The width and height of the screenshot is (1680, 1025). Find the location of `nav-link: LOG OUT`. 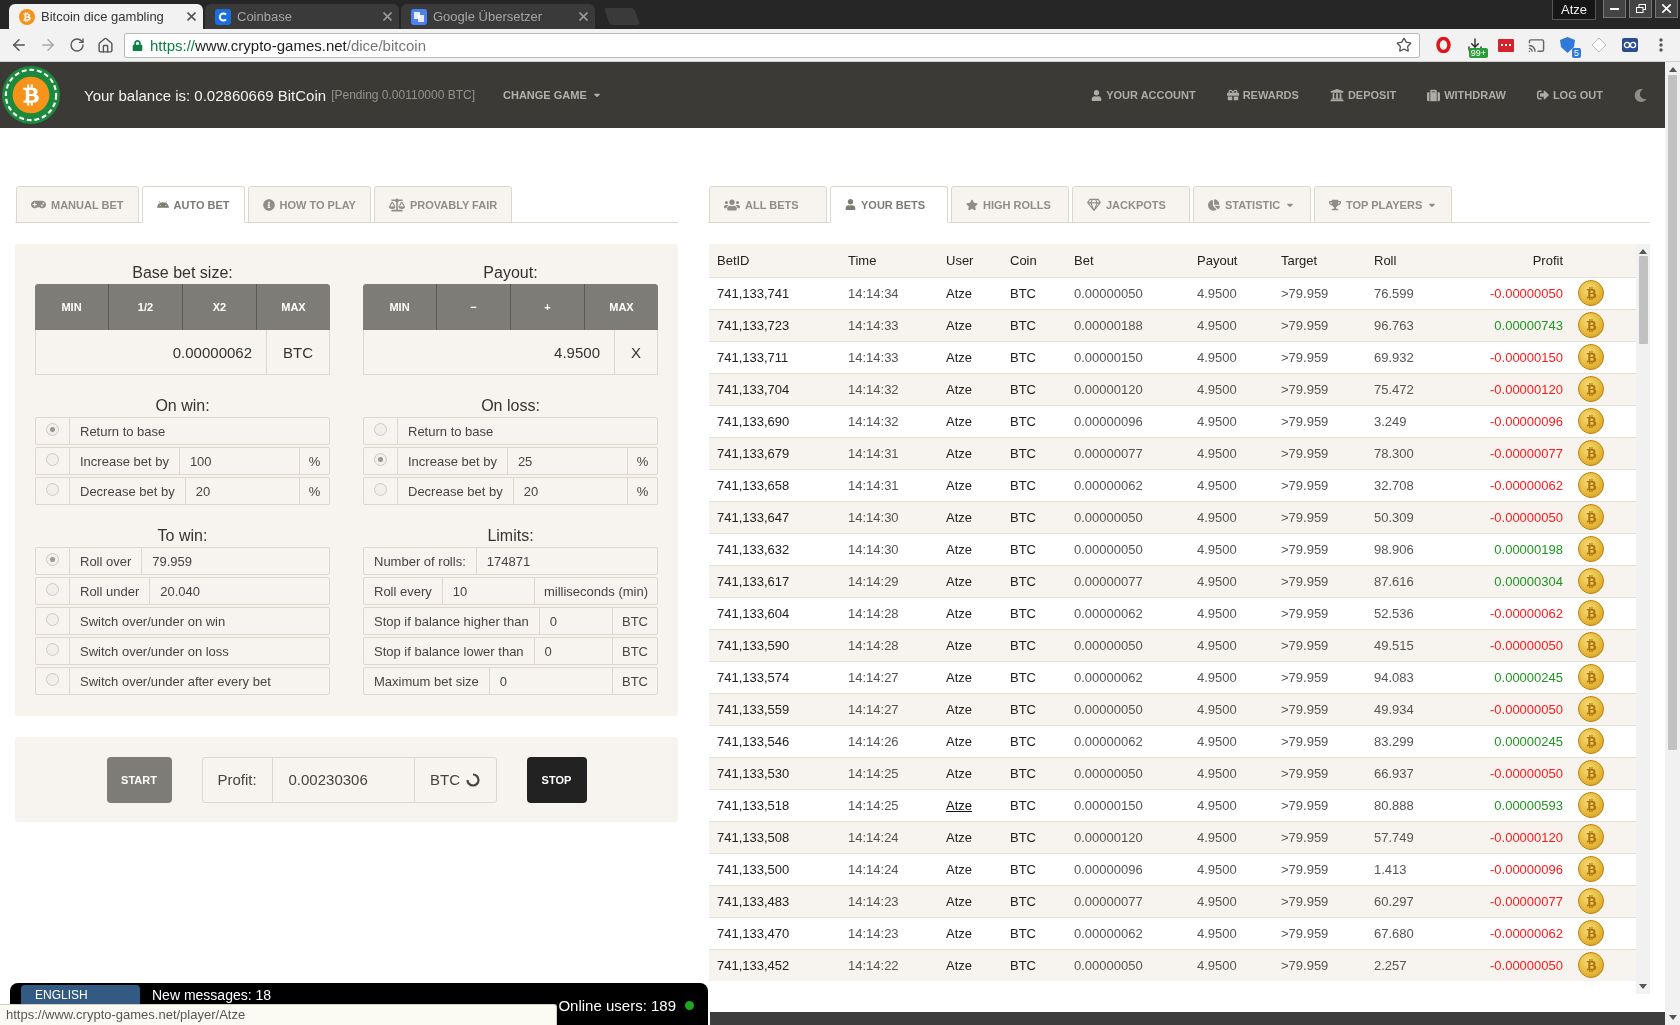

nav-link: LOG OUT is located at coordinates (1569, 95).